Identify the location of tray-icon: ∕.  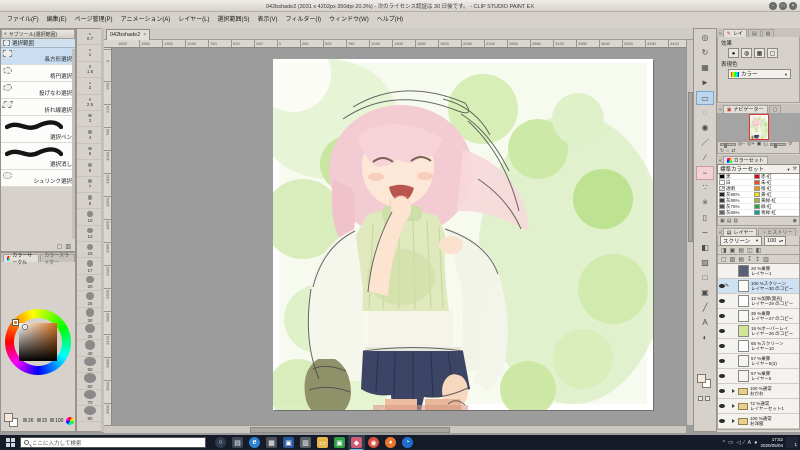
(744, 443).